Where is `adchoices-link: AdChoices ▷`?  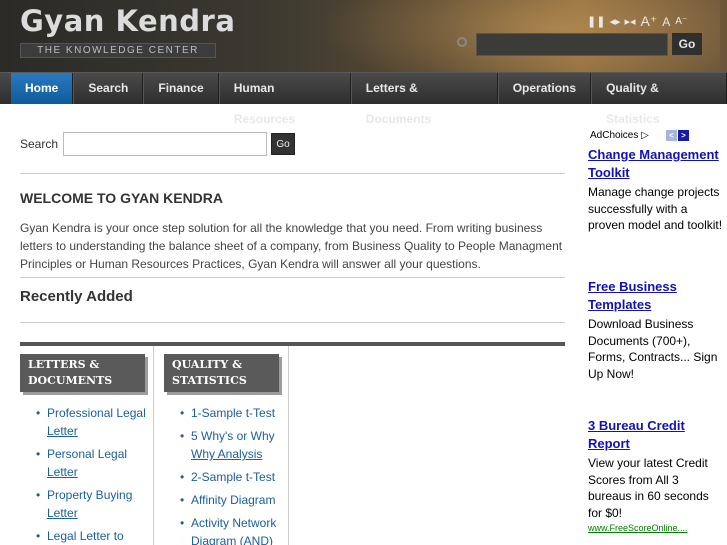 adchoices-link: AdChoices ▷ is located at coordinates (619, 135).